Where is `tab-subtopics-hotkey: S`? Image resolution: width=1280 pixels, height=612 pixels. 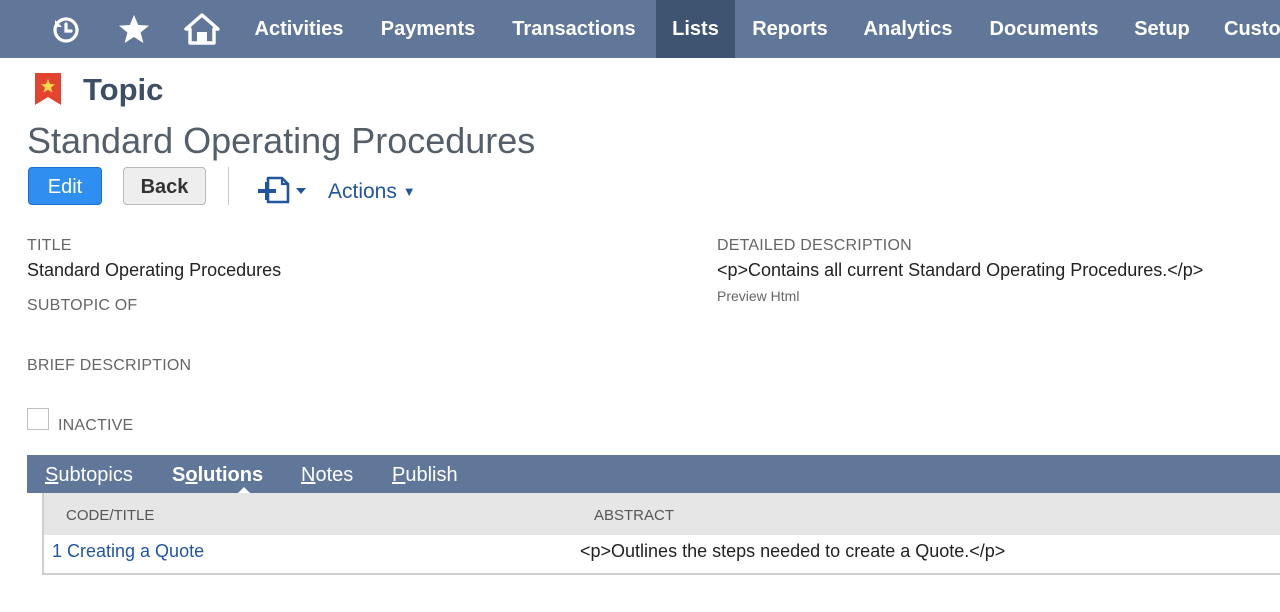 tab-subtopics-hotkey: S is located at coordinates (52, 475).